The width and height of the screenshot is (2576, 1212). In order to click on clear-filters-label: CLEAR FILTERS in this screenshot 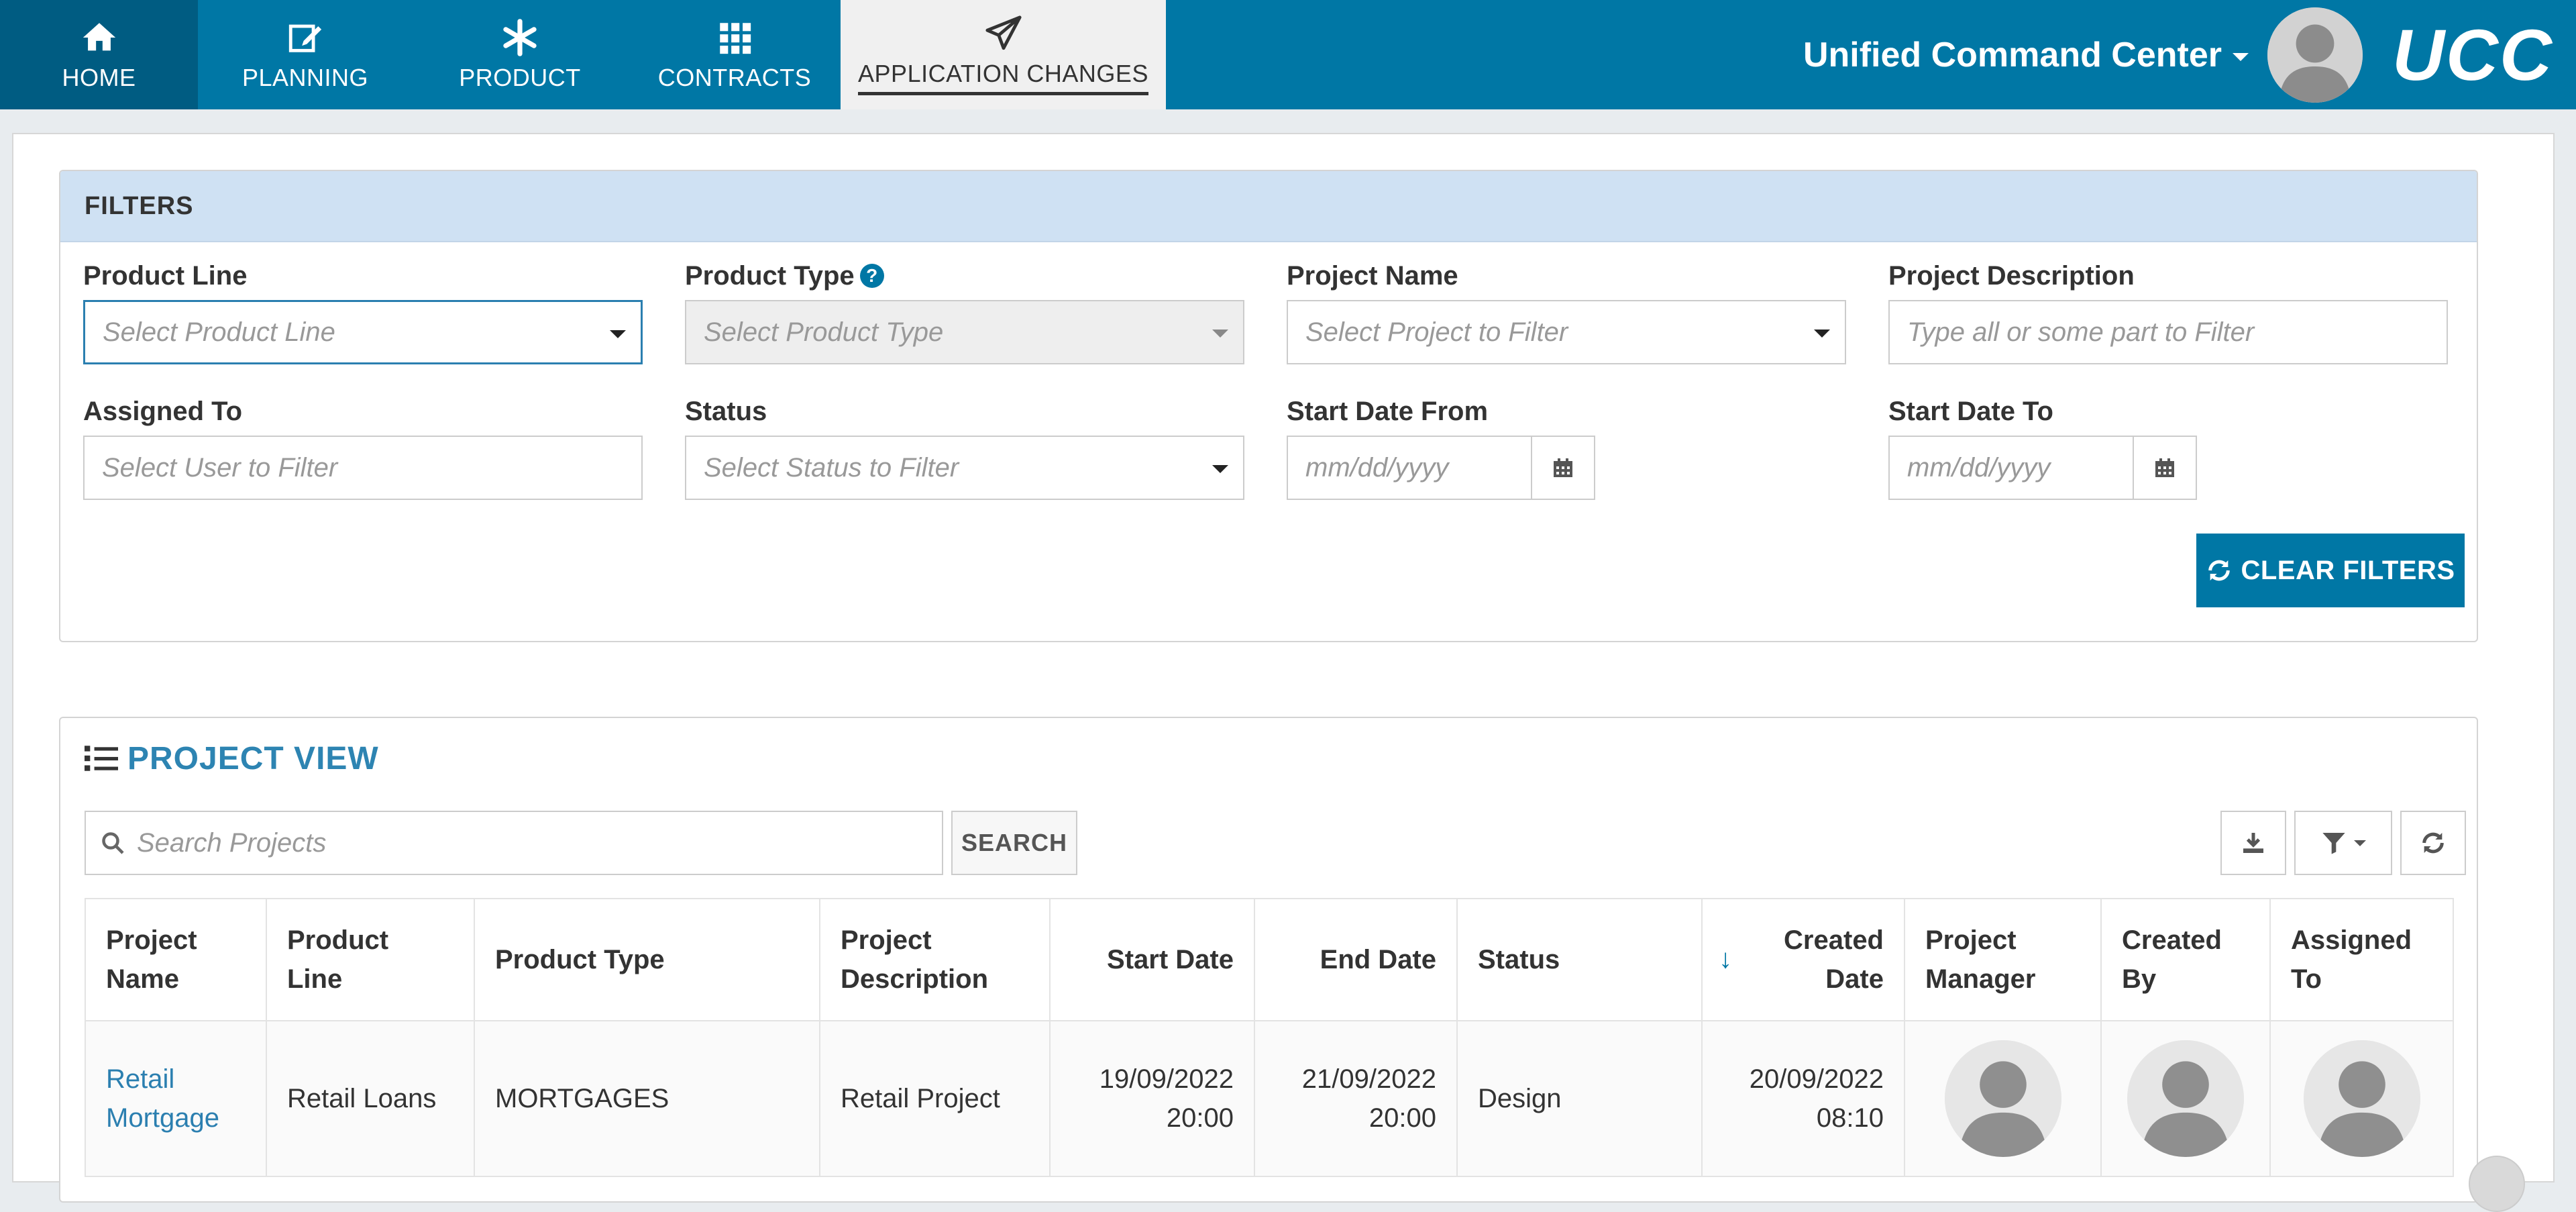, I will do `click(2348, 570)`.